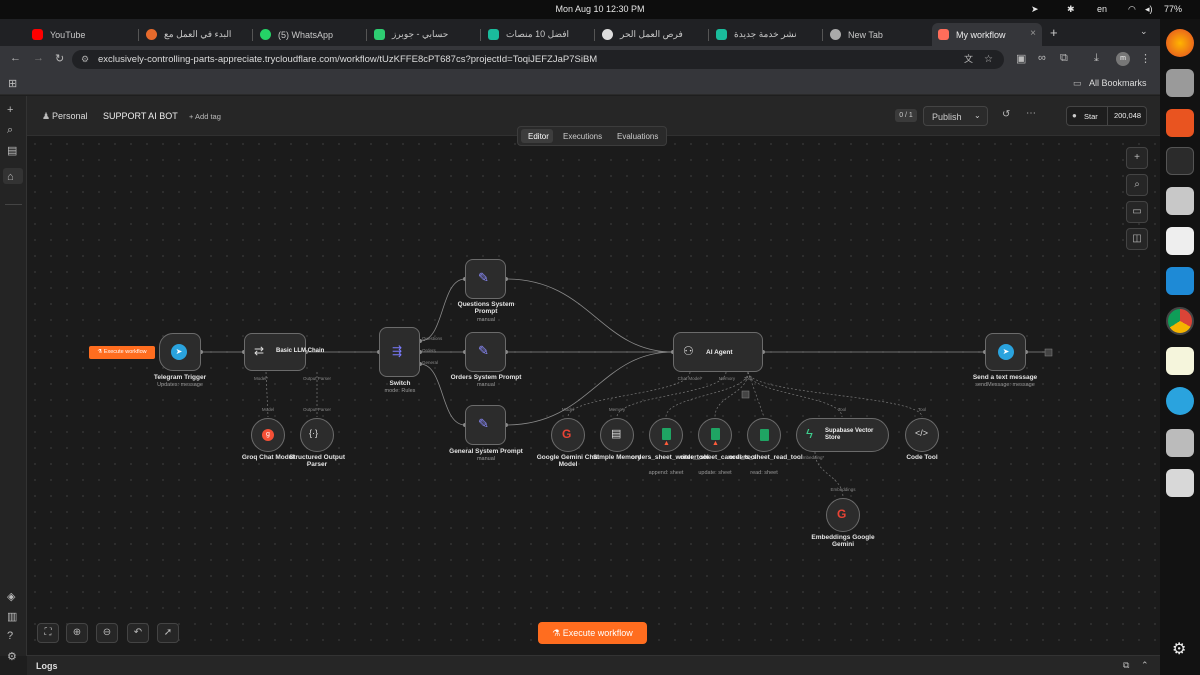 The image size is (1200, 675). What do you see at coordinates (842, 435) in the screenshot?
I see `node-supabase-vector-store: ϟ Supabase Vector Store` at bounding box center [842, 435].